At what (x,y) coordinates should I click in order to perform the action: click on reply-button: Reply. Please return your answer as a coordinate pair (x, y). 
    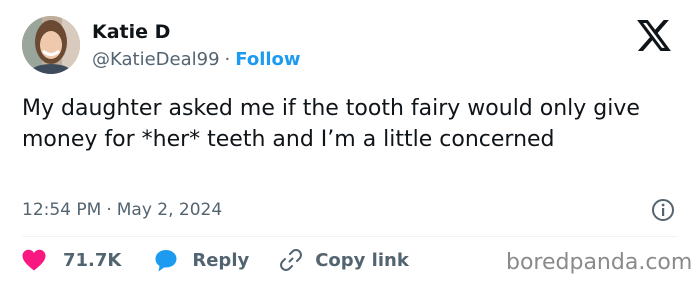
    Looking at the image, I should click on (201, 260).